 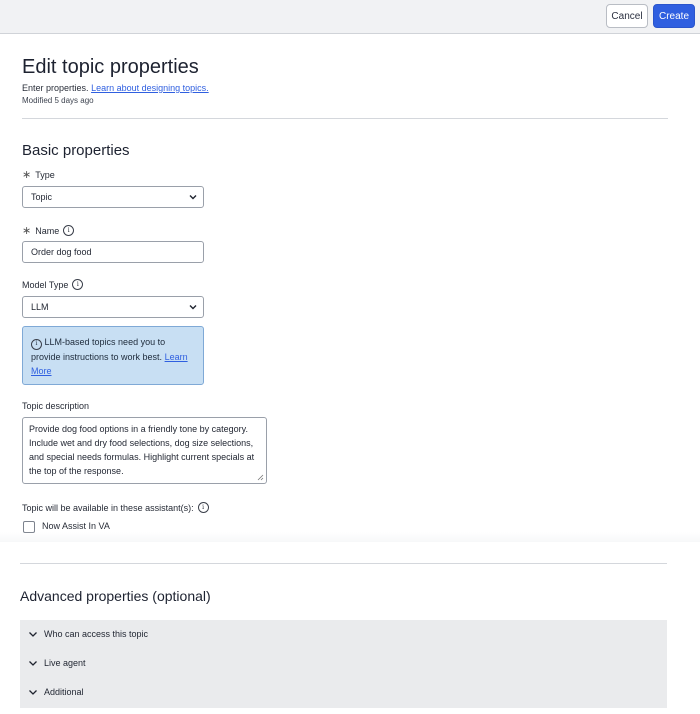 I want to click on type-select: Topic, so click(x=113, y=197).